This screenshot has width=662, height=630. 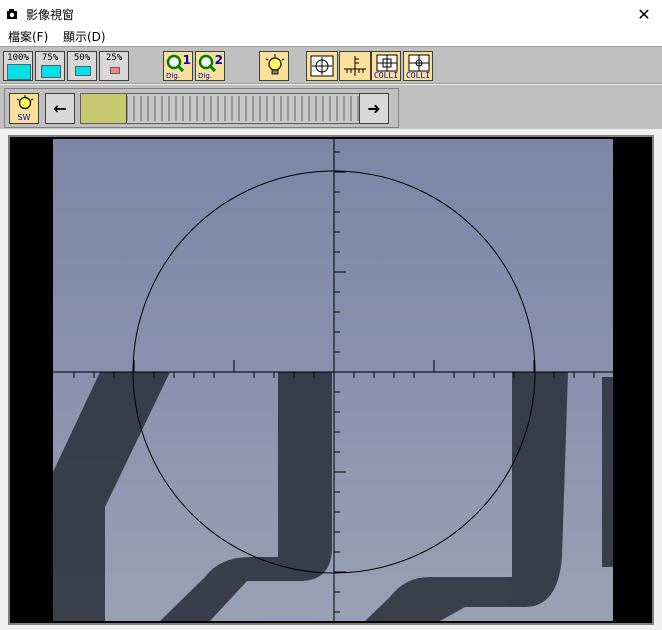 I want to click on zoom-50-icon, so click(x=83, y=71).